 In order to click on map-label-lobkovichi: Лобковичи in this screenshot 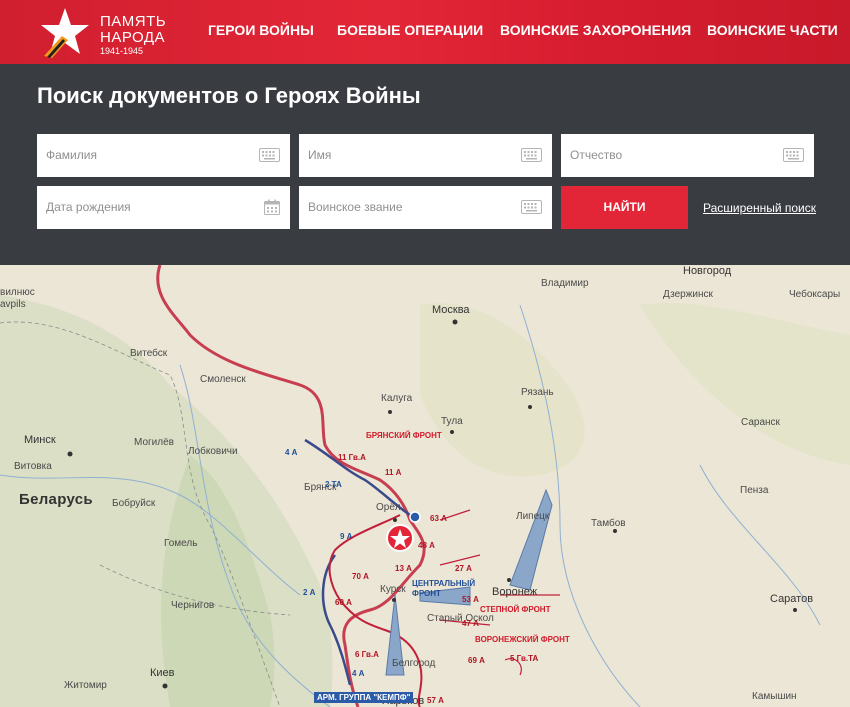, I will do `click(213, 451)`.